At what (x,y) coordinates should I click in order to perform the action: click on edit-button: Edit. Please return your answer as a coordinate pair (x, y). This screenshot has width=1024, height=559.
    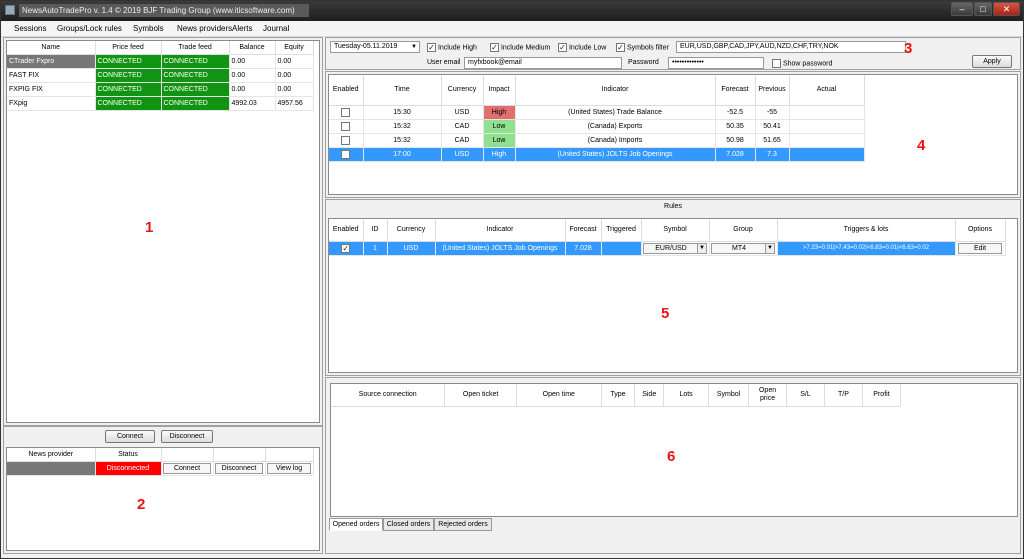
    Looking at the image, I should click on (980, 248).